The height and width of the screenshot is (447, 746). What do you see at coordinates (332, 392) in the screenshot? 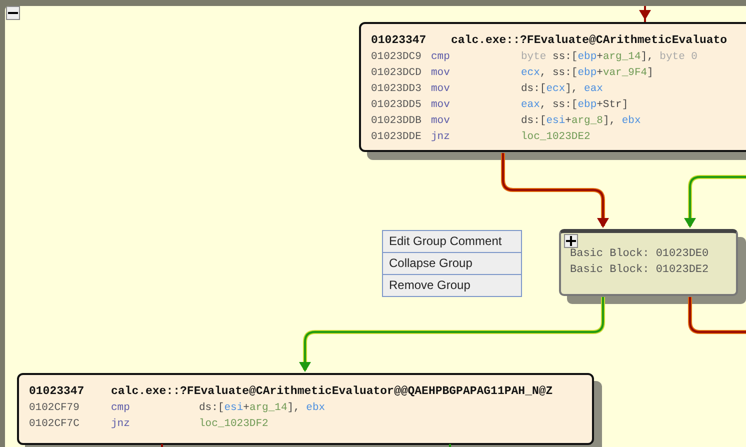
I see `function-name: calc.exe::?FEvaluate@CArithmeticEvaluator@@QAEHPBGPAPAG11PAH_N@Z` at bounding box center [332, 392].